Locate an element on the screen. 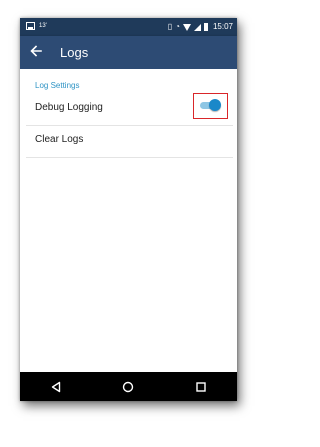 The height and width of the screenshot is (447, 320). nav-back-button is located at coordinates (56, 387).